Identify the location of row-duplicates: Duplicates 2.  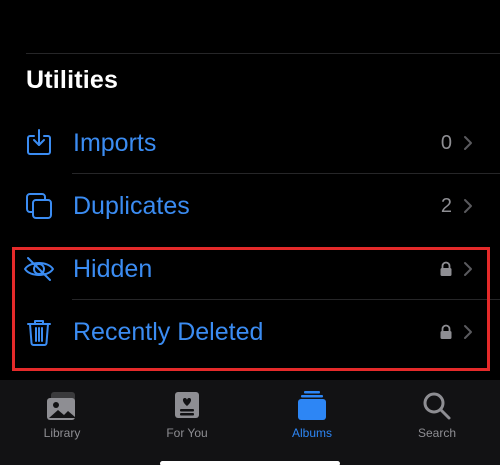
(250, 205).